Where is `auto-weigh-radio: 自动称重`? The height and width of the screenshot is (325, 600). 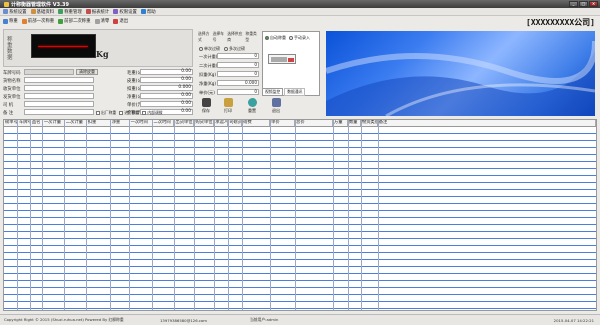
auto-weigh-radio: 自动称重 is located at coordinates (275, 38).